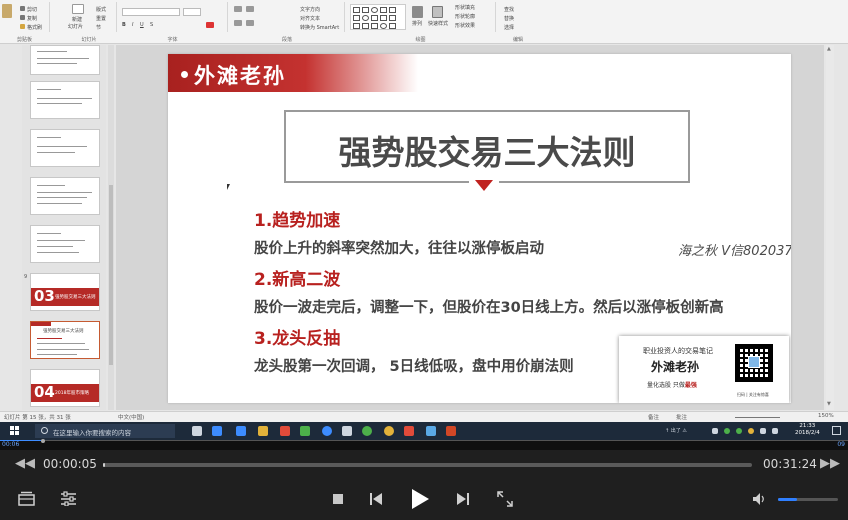 The width and height of the screenshot is (848, 520). I want to click on rule-text: 股价一波走完后，调整一下，但股价在30日线上方。然后以涨停板创新高, so click(489, 308).